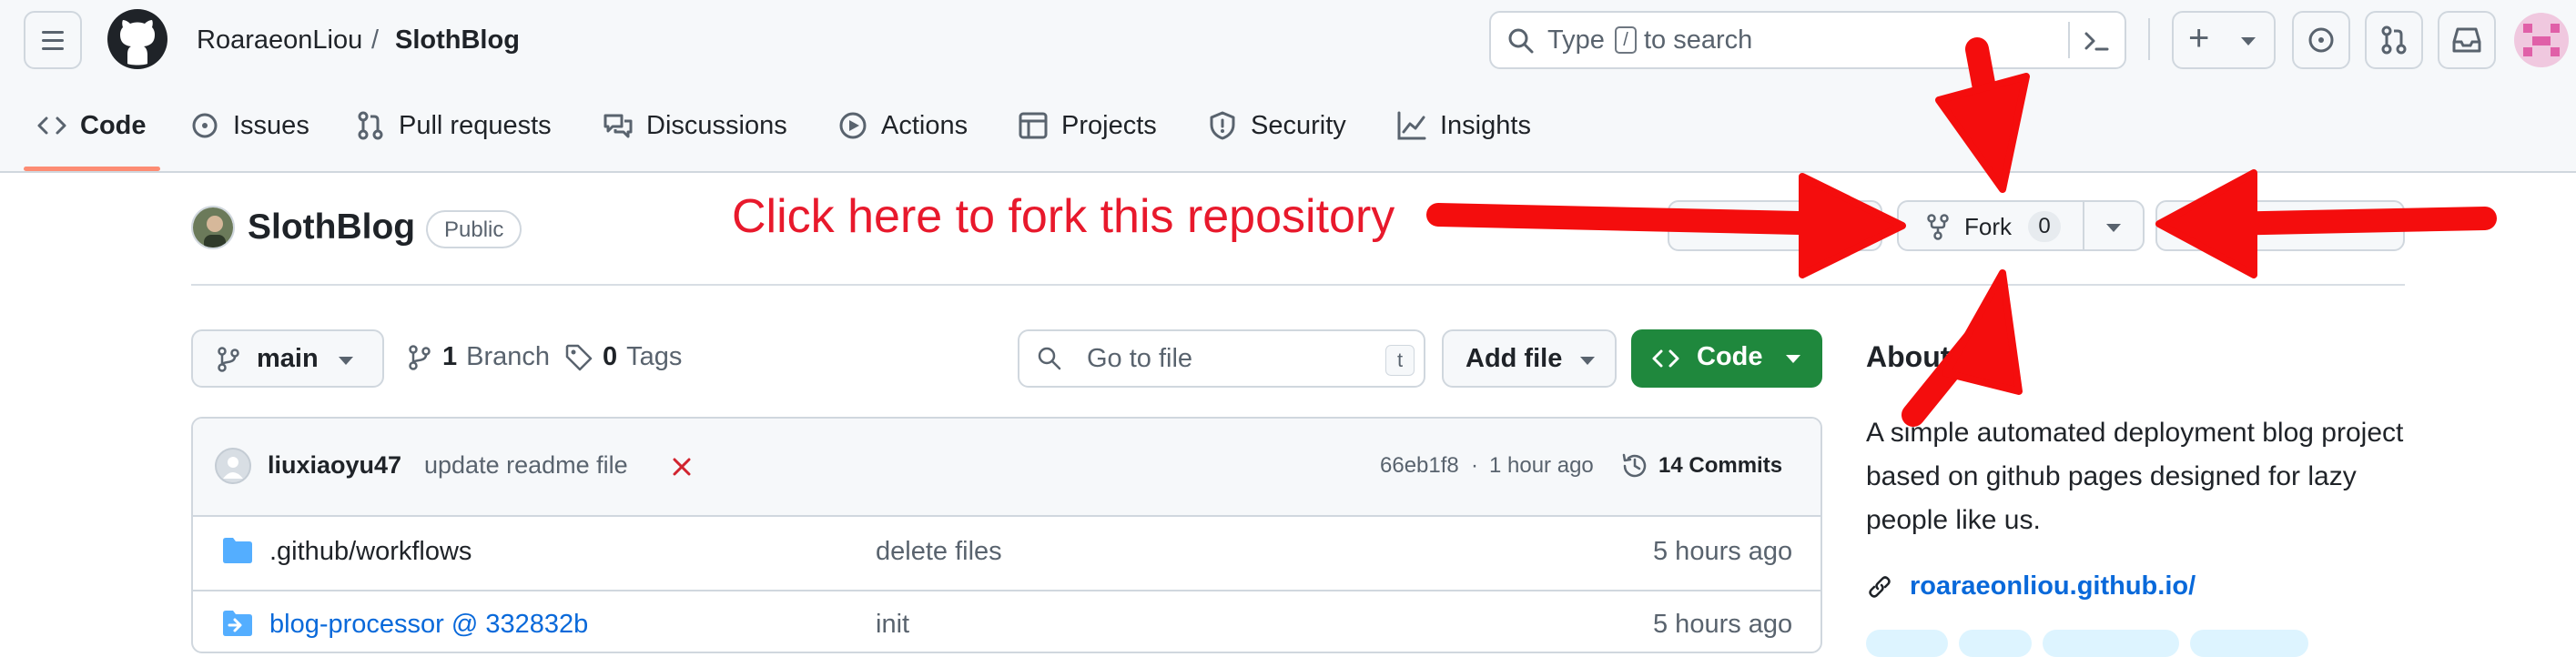 Image resolution: width=2576 pixels, height=657 pixels. I want to click on arrow-right-shaft, so click(2353, 221).